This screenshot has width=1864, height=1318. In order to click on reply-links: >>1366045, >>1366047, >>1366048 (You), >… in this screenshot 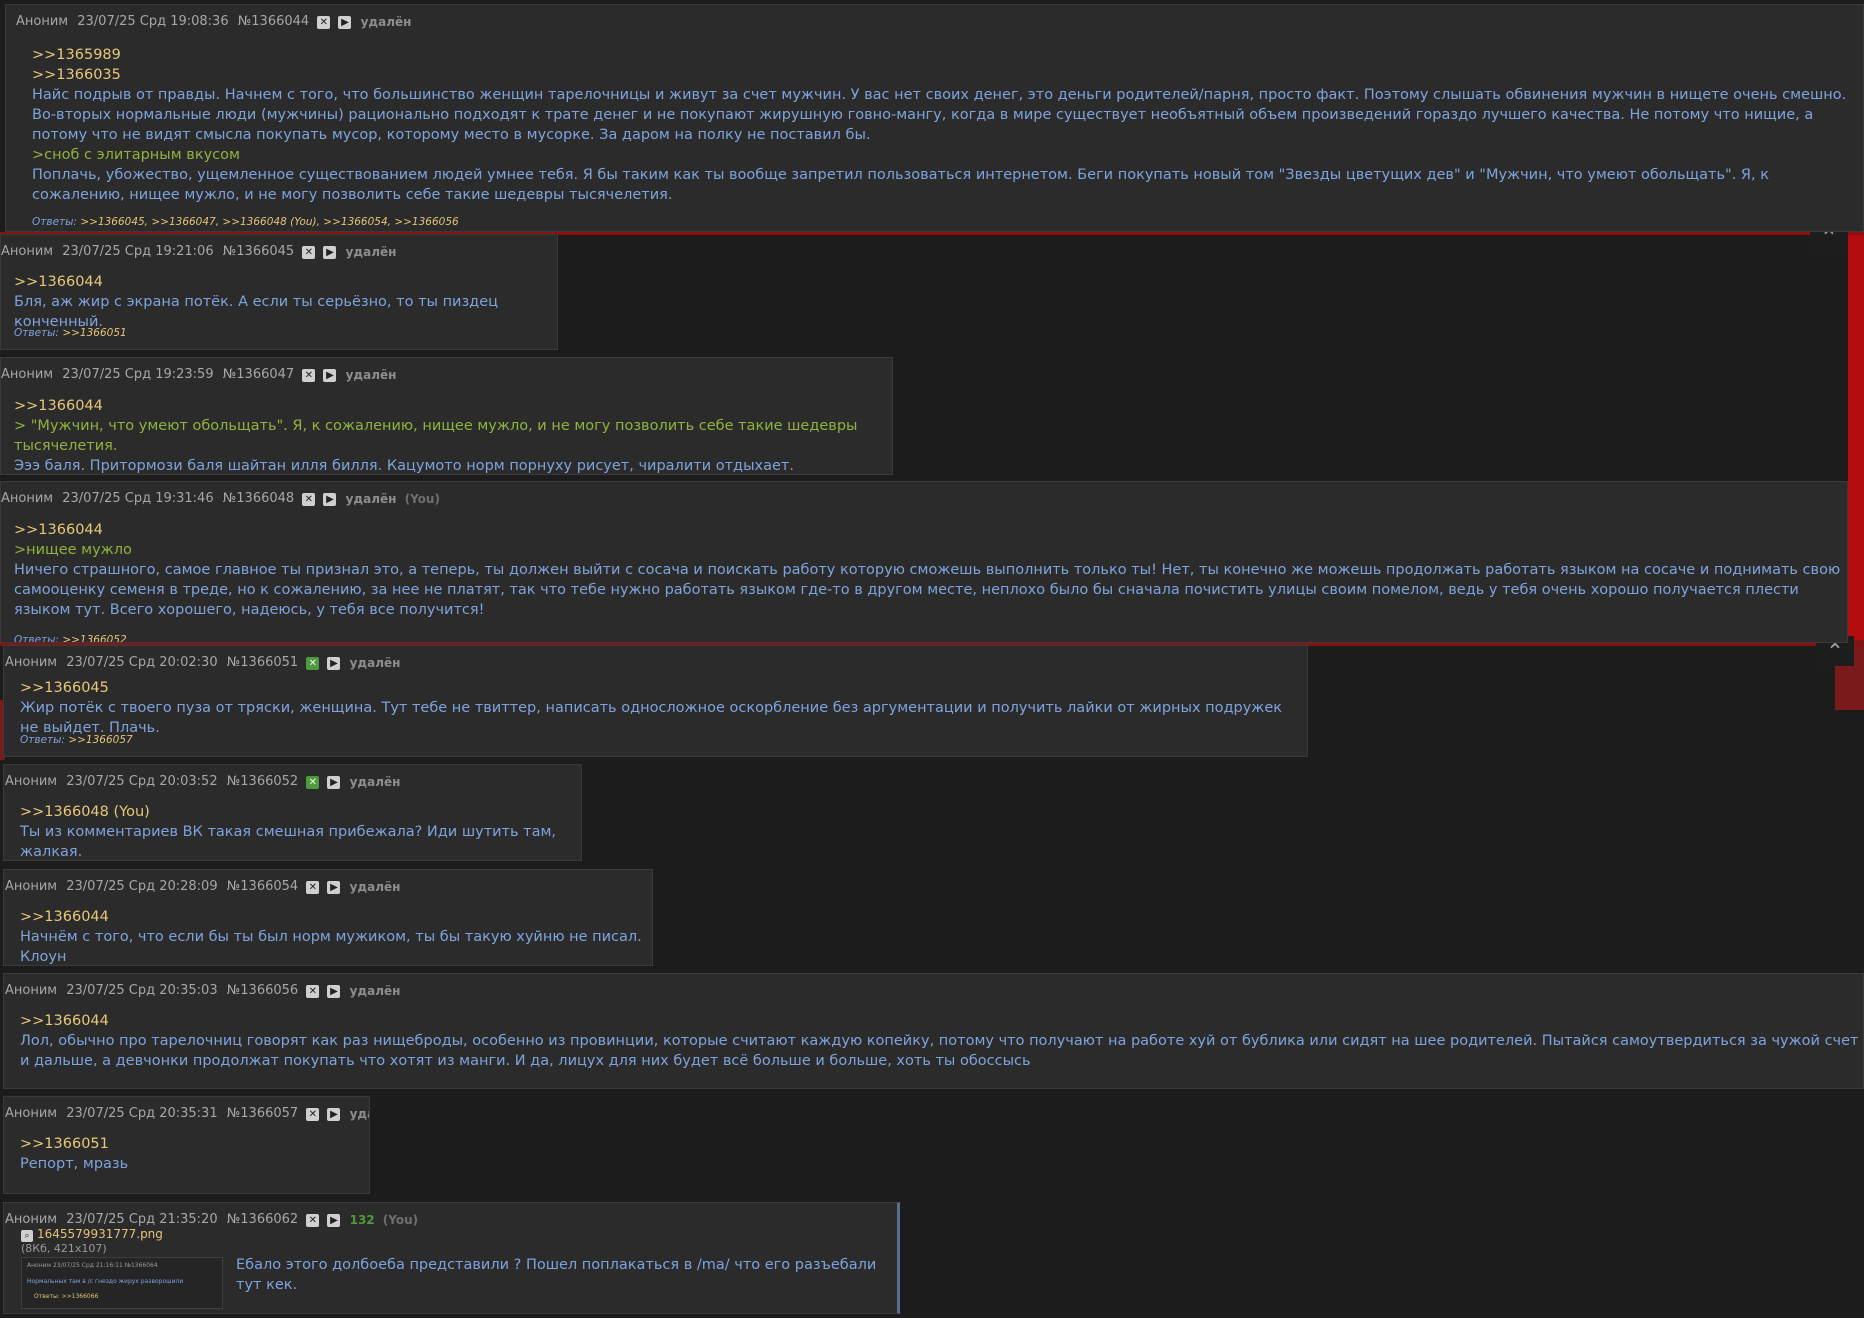, I will do `click(269, 222)`.